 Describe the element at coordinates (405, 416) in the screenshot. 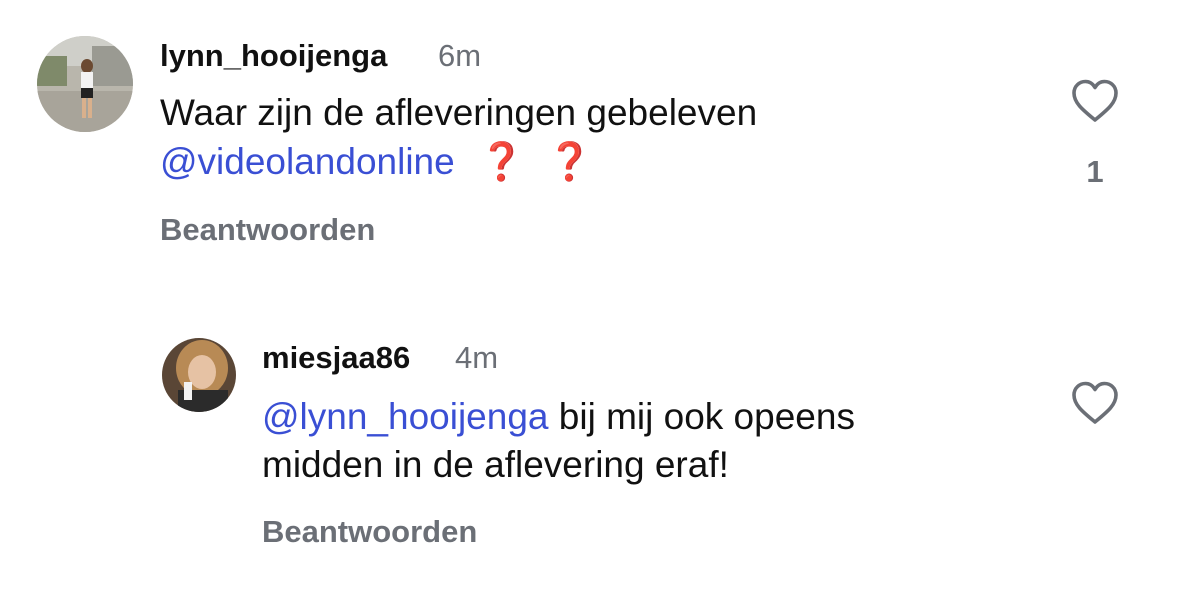

I see `mention-link: @lynn_hooijenga` at that location.